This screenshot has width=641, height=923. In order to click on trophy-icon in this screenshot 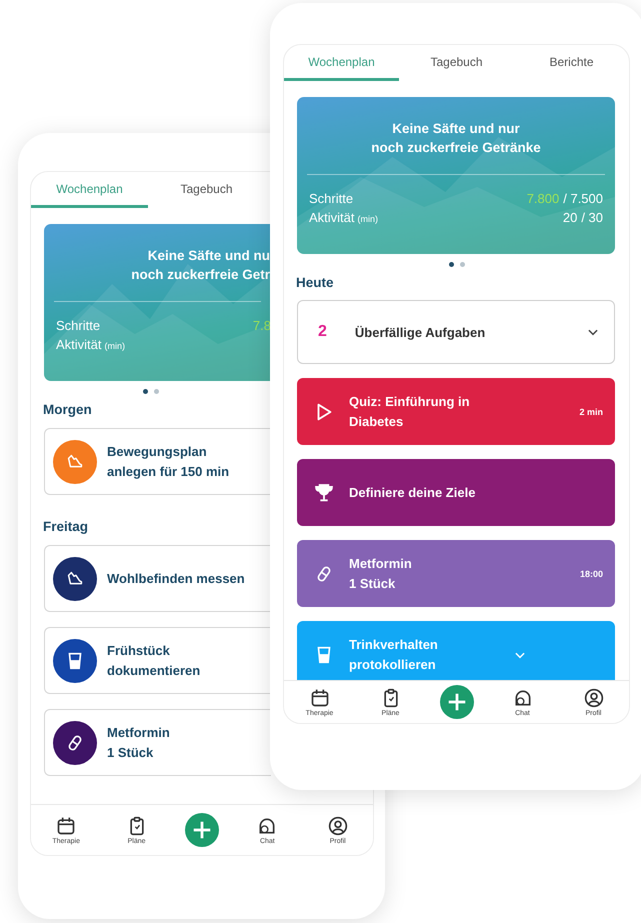, I will do `click(324, 493)`.